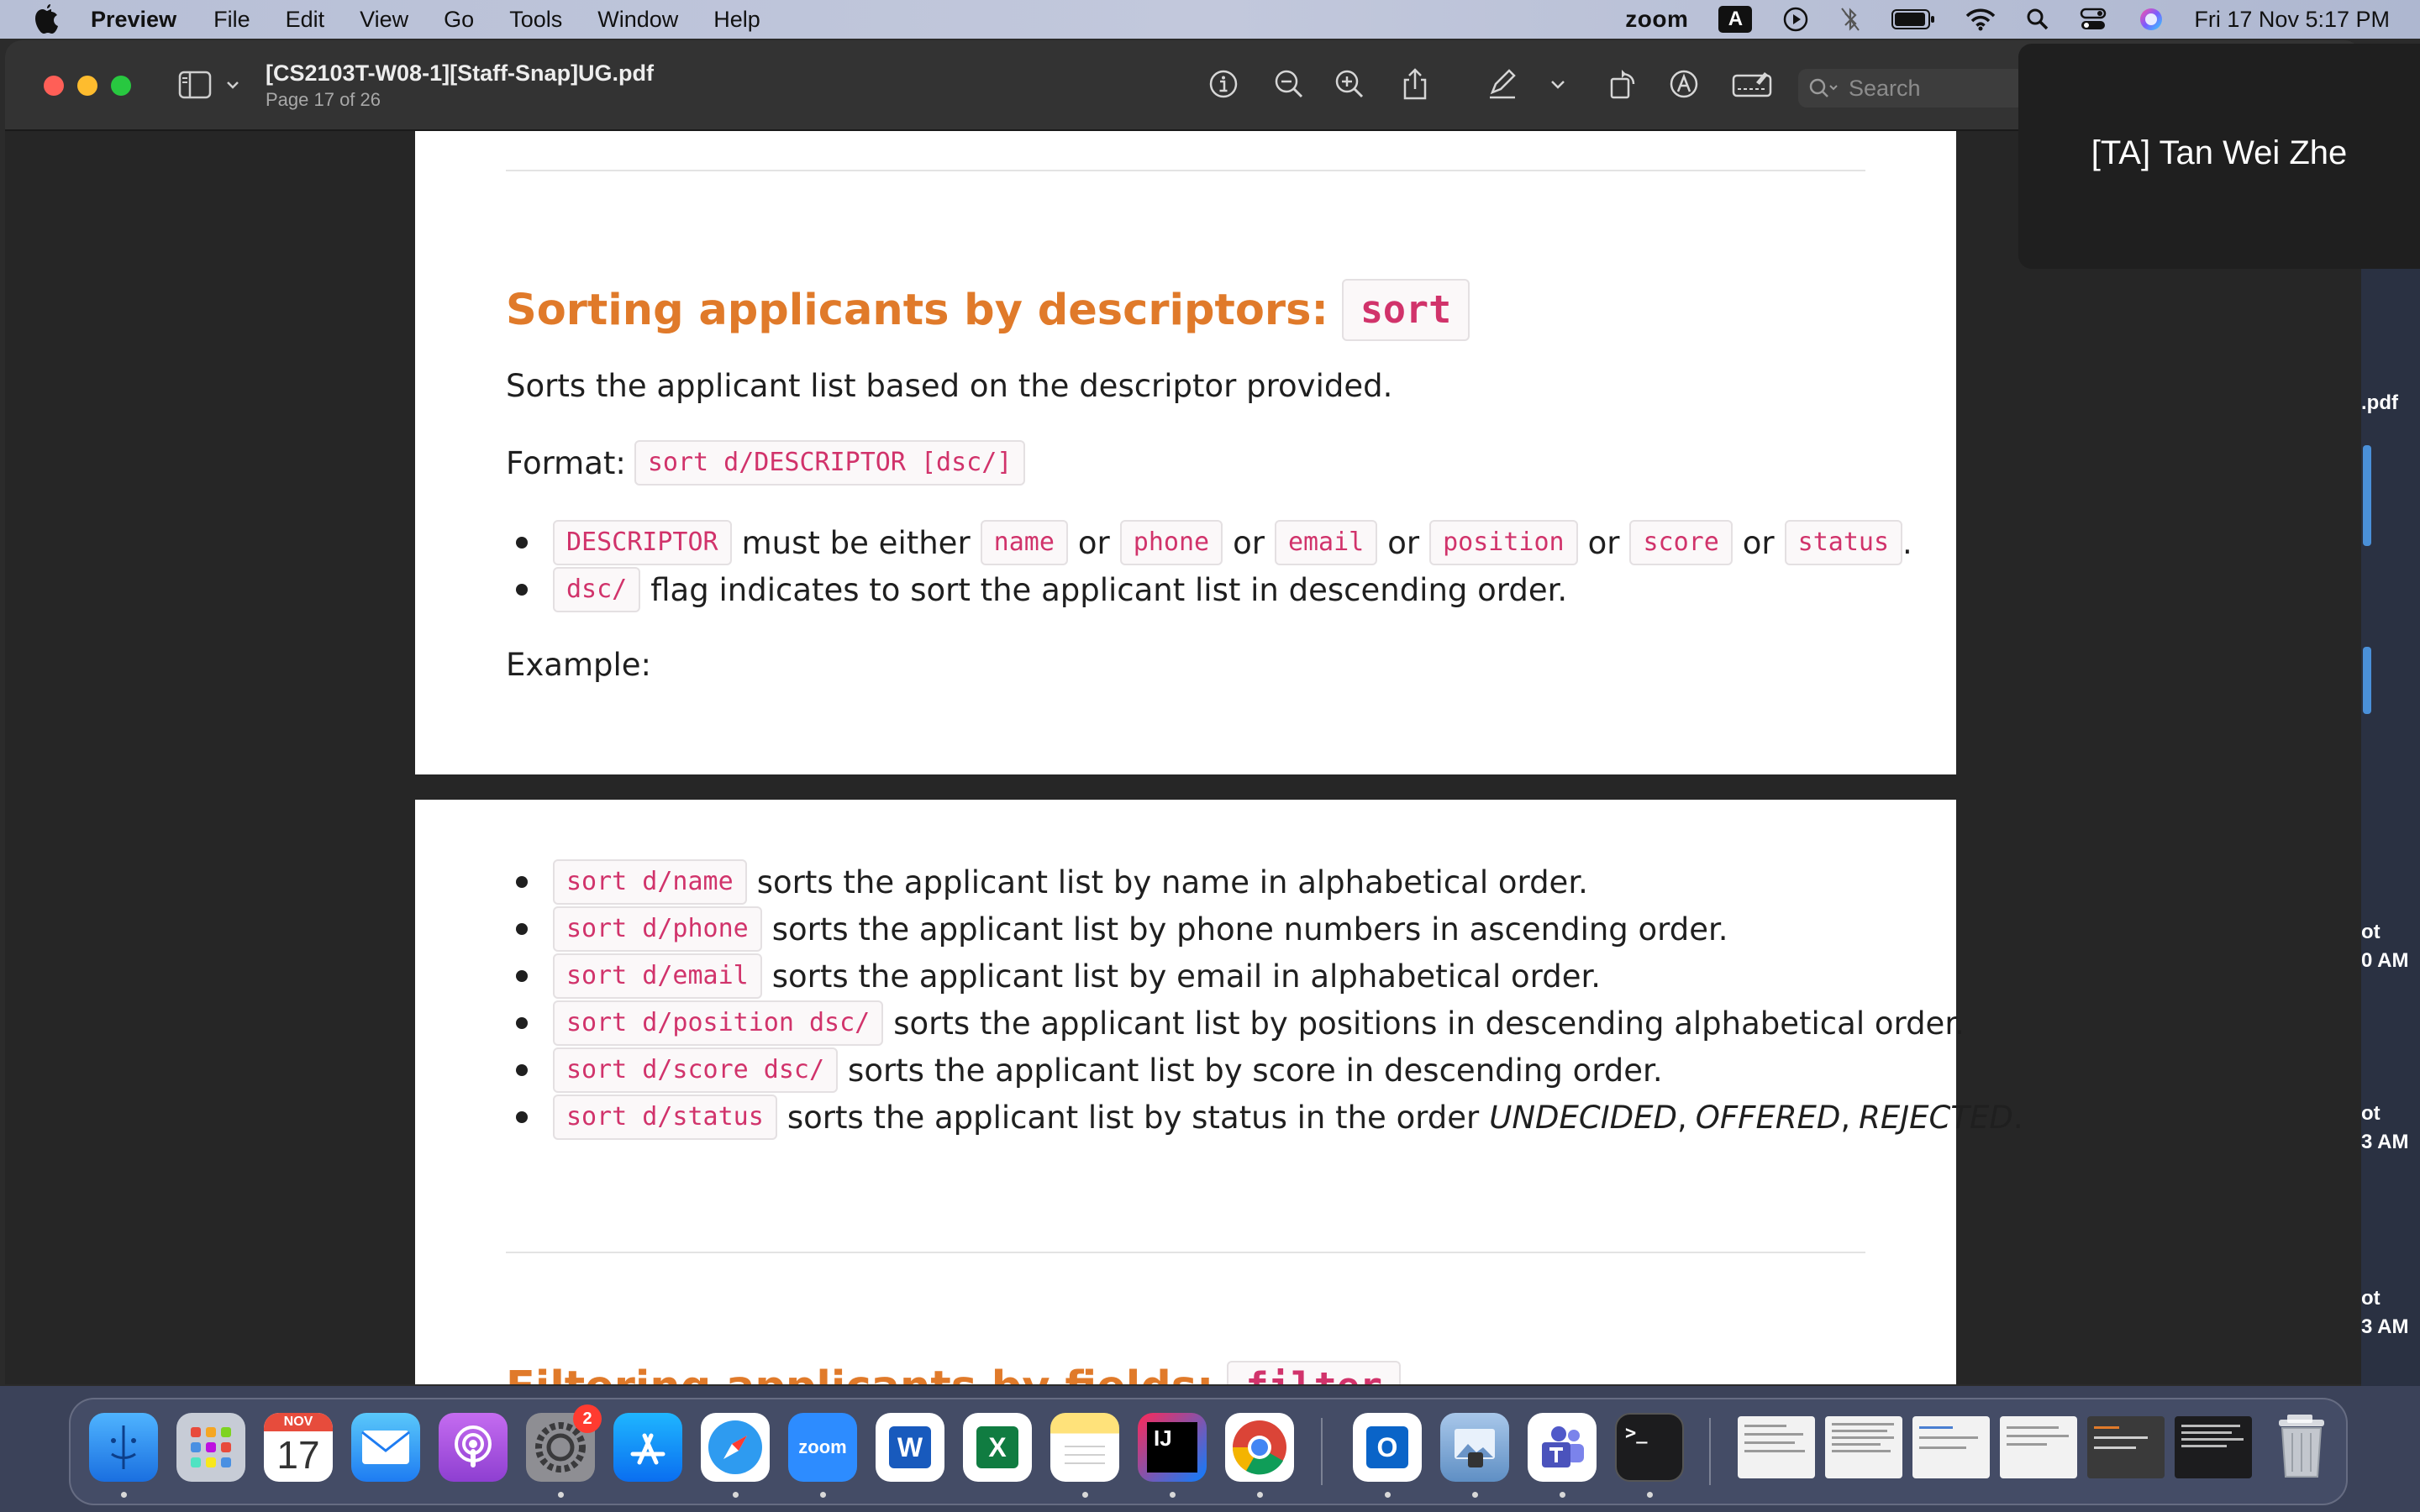 This screenshot has height=1512, width=2420. I want to click on desktop-file-label: 0 AM, so click(2385, 961).